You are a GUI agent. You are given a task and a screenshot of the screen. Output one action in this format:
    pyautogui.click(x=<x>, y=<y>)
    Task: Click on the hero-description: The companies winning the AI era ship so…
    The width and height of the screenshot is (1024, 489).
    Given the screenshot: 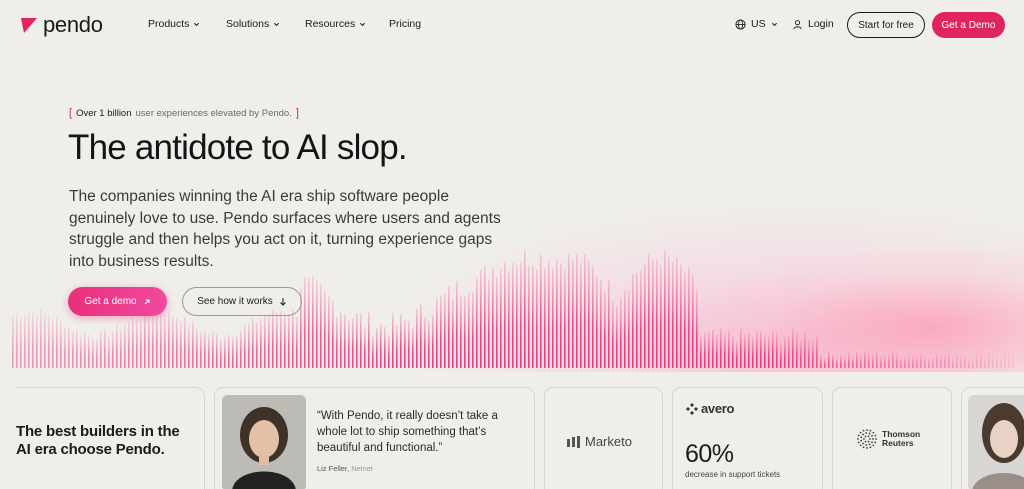 What is the action you would take?
    pyautogui.click(x=285, y=229)
    